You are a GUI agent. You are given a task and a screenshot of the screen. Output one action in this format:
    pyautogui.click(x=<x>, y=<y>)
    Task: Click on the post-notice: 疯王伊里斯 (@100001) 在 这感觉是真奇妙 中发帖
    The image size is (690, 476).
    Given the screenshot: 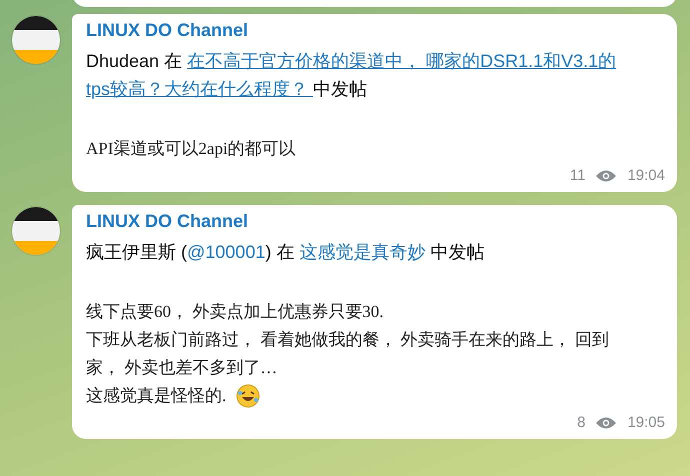 What is the action you would take?
    pyautogui.click(x=286, y=252)
    